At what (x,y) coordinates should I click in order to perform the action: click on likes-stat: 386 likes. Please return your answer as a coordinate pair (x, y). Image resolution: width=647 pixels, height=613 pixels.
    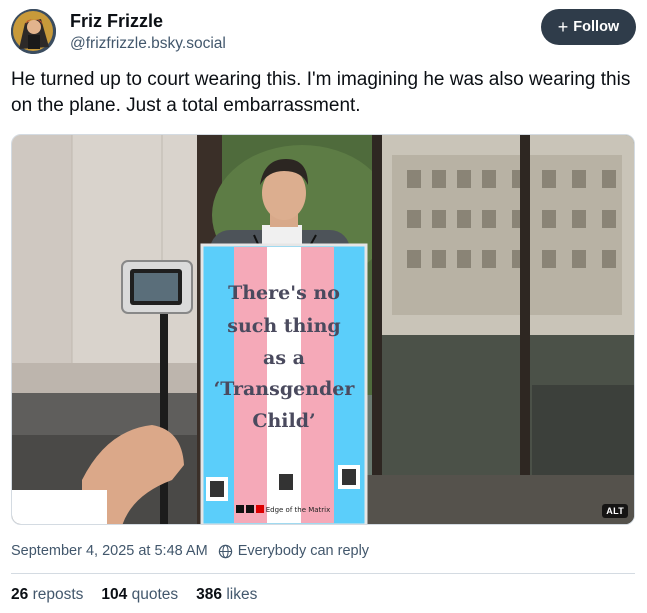
    Looking at the image, I should click on (226, 595).